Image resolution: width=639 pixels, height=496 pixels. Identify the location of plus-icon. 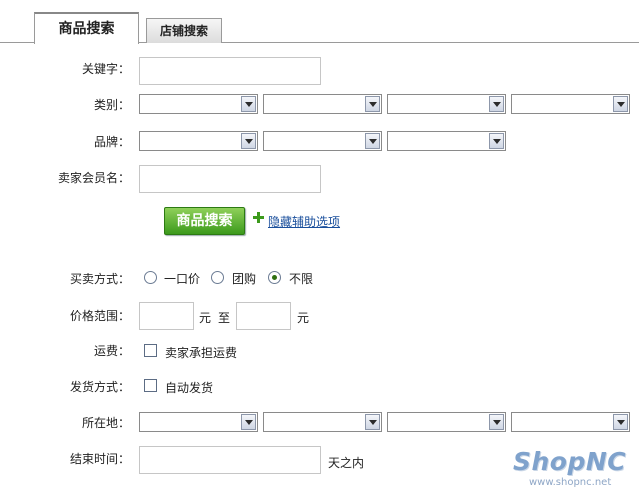
(258, 217).